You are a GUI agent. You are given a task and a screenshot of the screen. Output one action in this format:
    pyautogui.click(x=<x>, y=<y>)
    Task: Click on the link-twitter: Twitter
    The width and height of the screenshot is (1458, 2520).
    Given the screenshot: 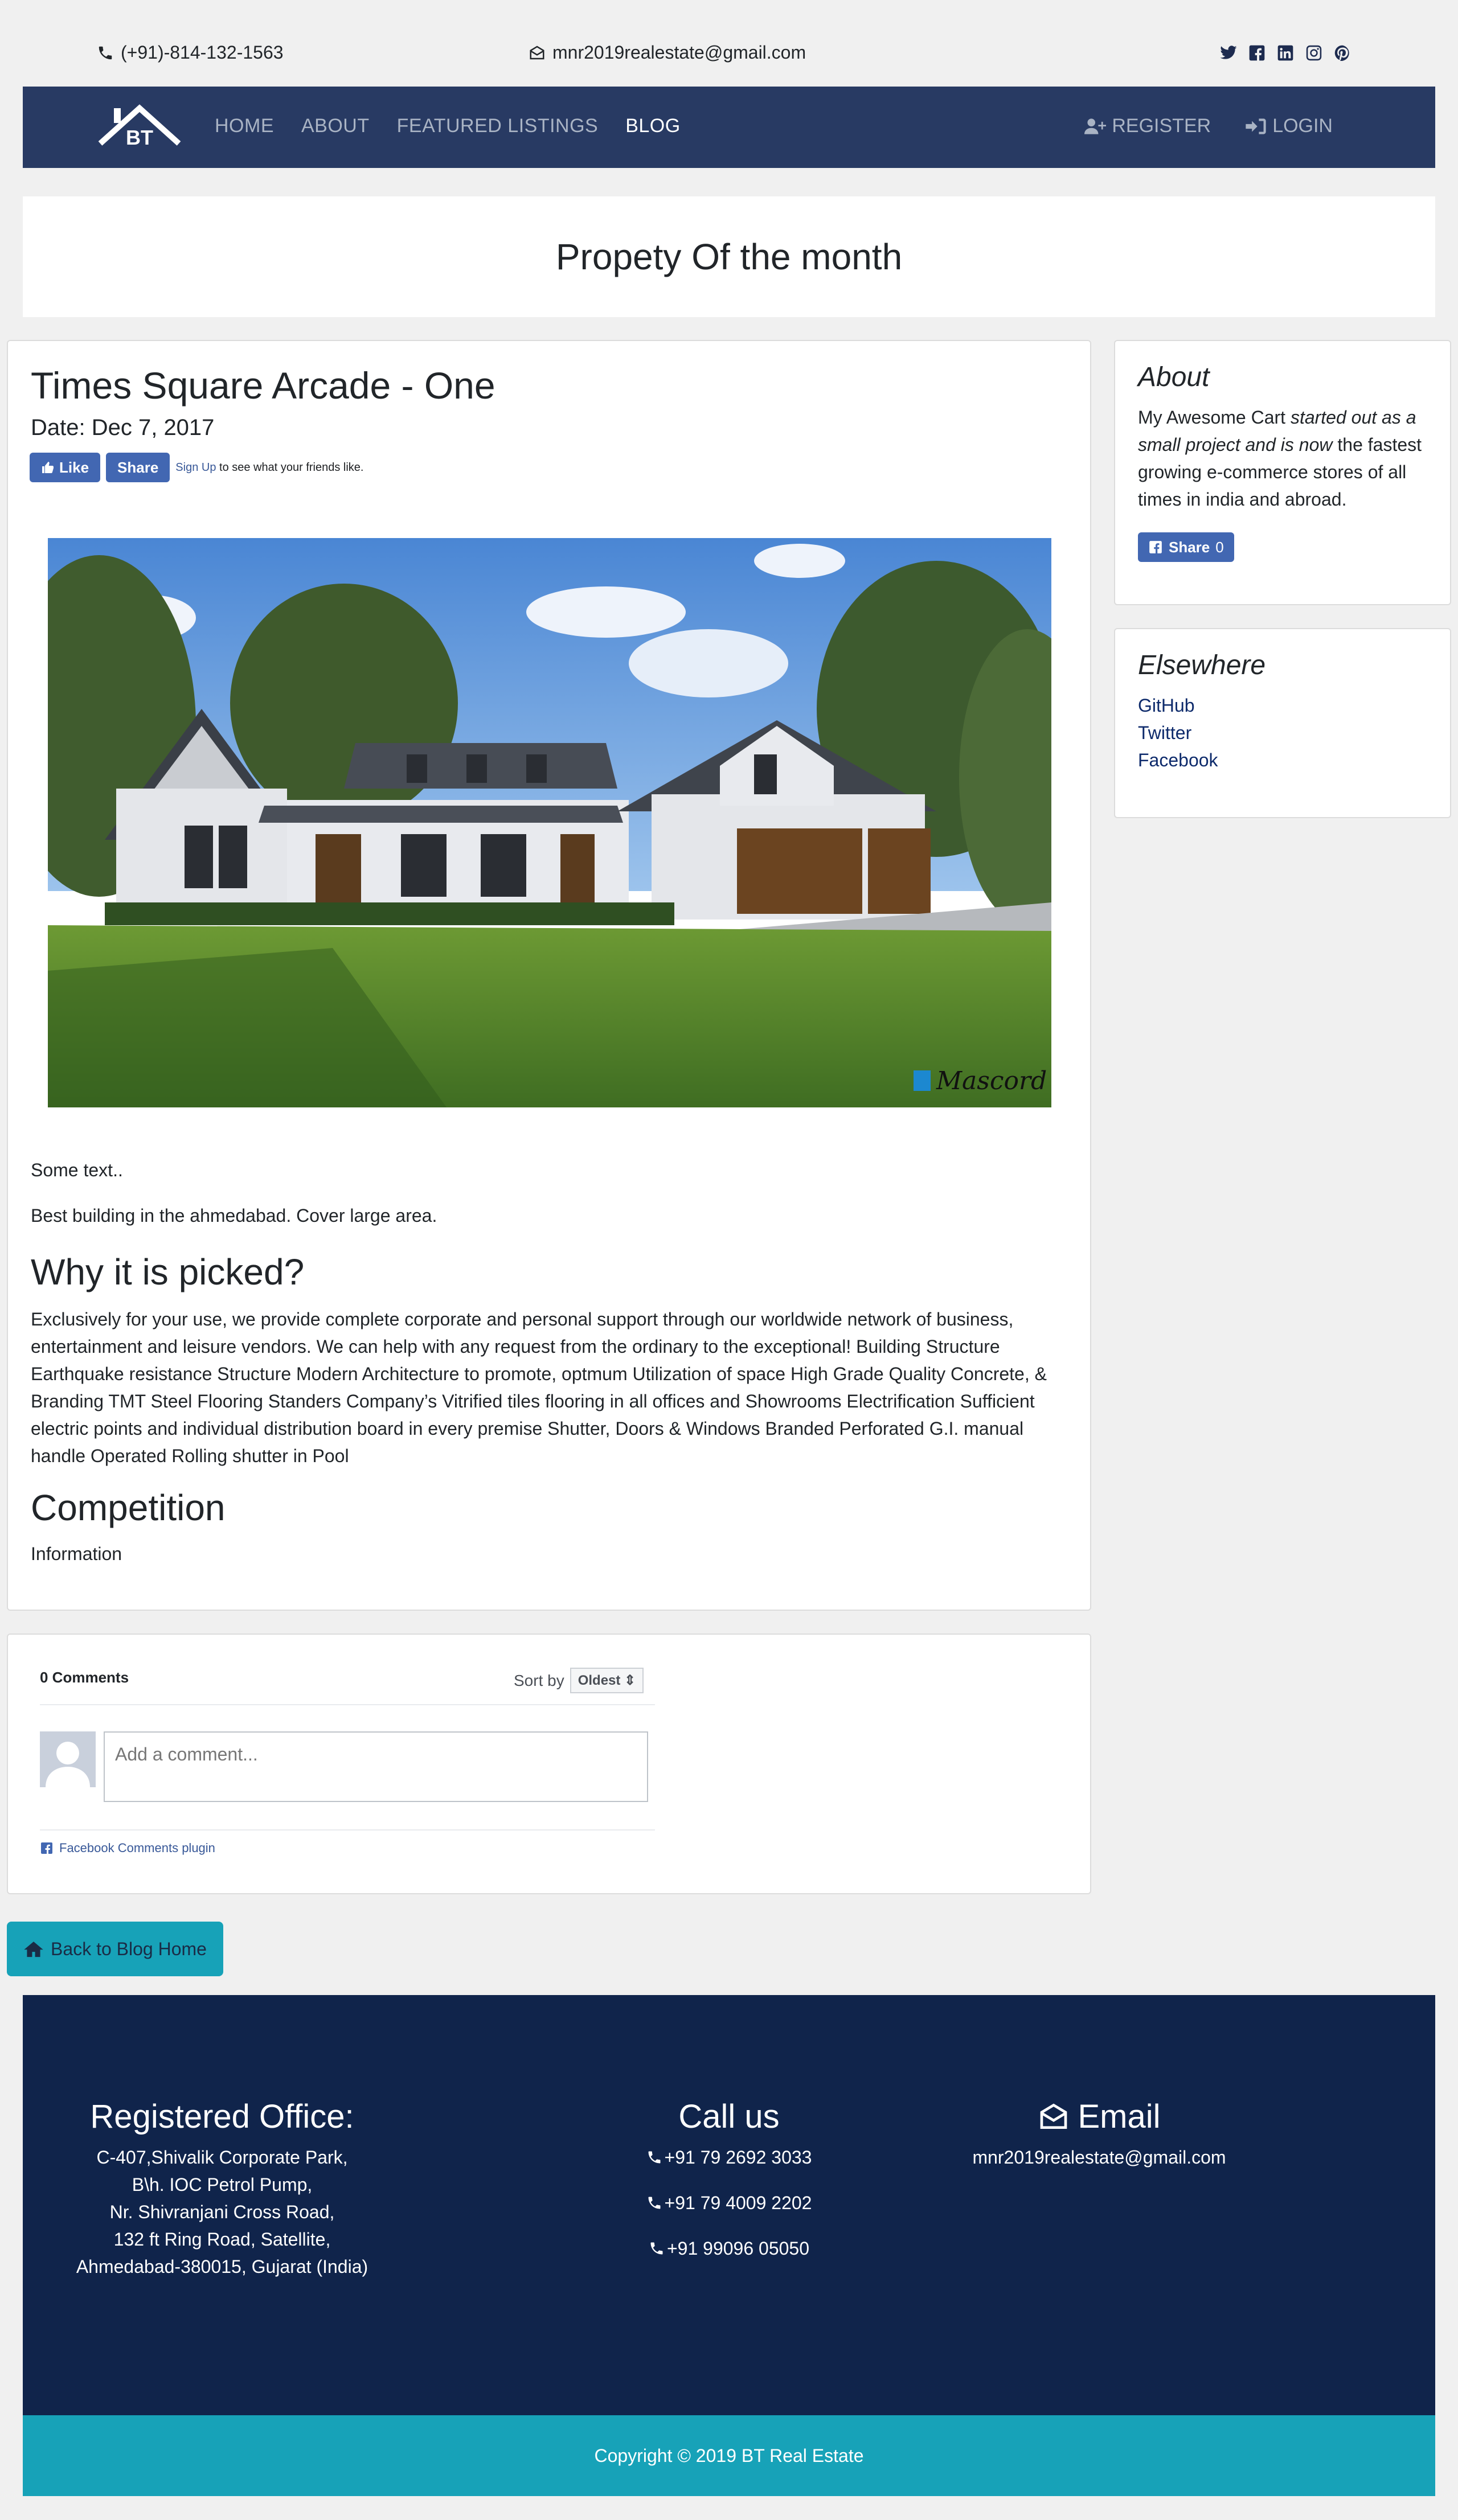 What is the action you would take?
    pyautogui.click(x=1178, y=733)
    